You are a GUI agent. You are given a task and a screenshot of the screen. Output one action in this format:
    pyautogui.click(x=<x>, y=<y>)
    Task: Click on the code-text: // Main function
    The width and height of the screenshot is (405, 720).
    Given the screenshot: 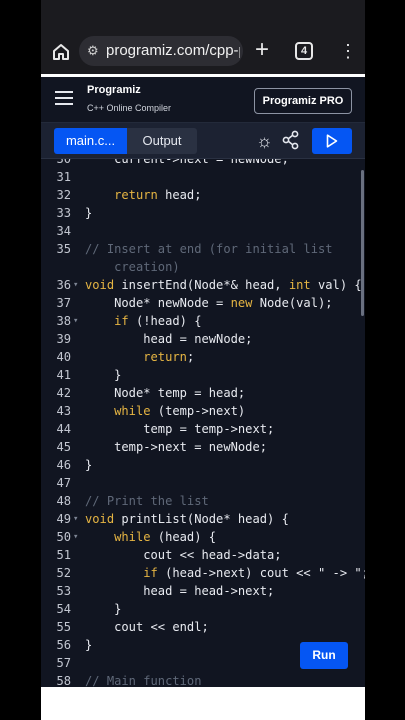 What is the action you would take?
    pyautogui.click(x=143, y=680)
    